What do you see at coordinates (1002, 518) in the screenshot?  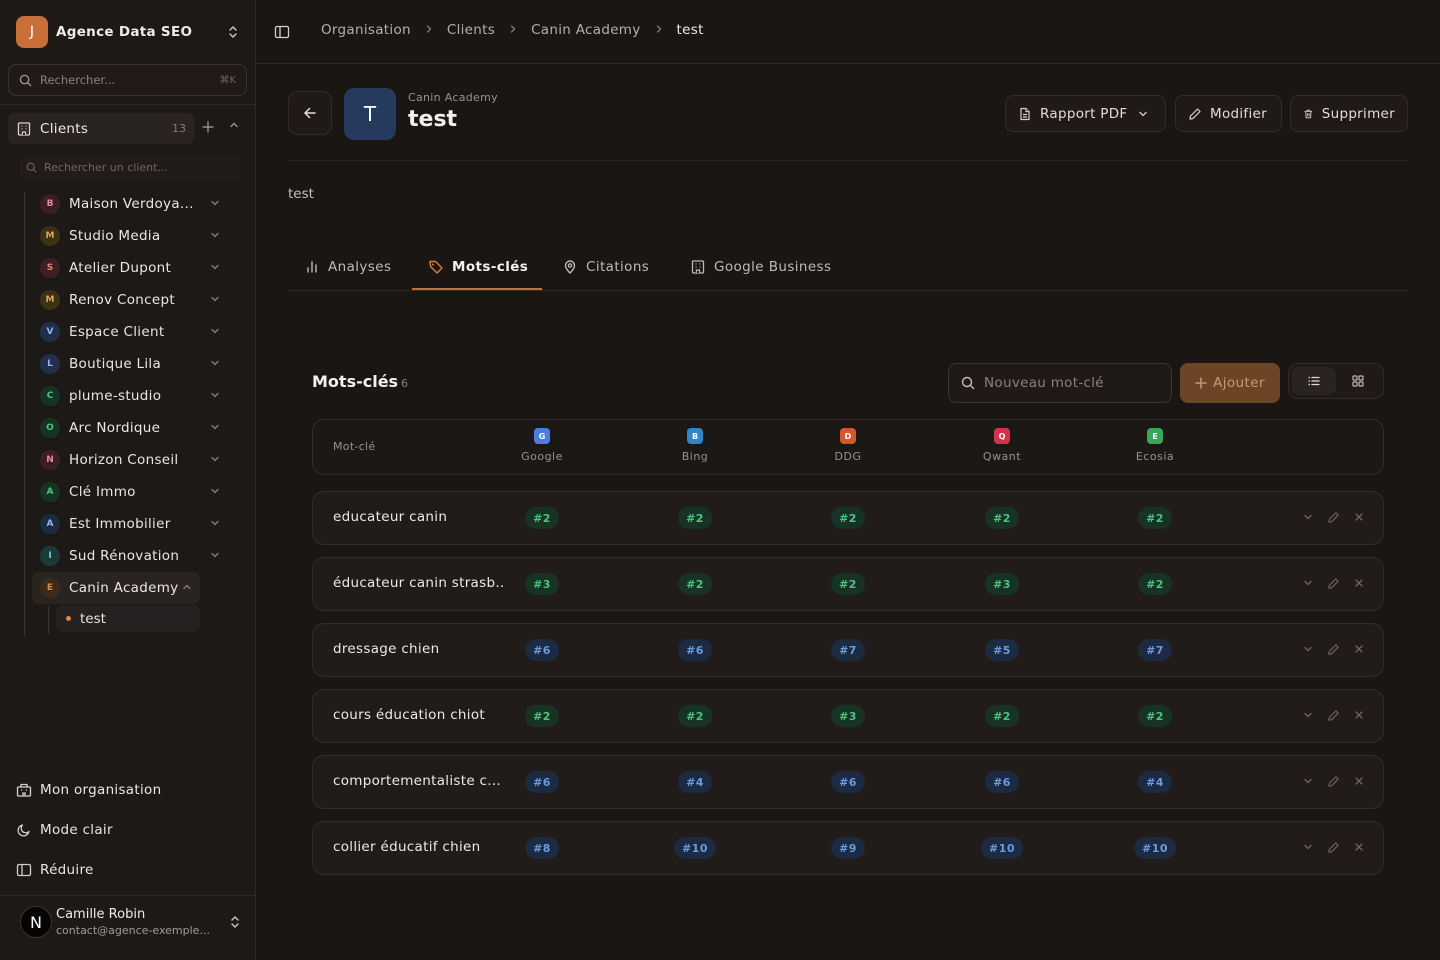 I see `rank-badge: #2` at bounding box center [1002, 518].